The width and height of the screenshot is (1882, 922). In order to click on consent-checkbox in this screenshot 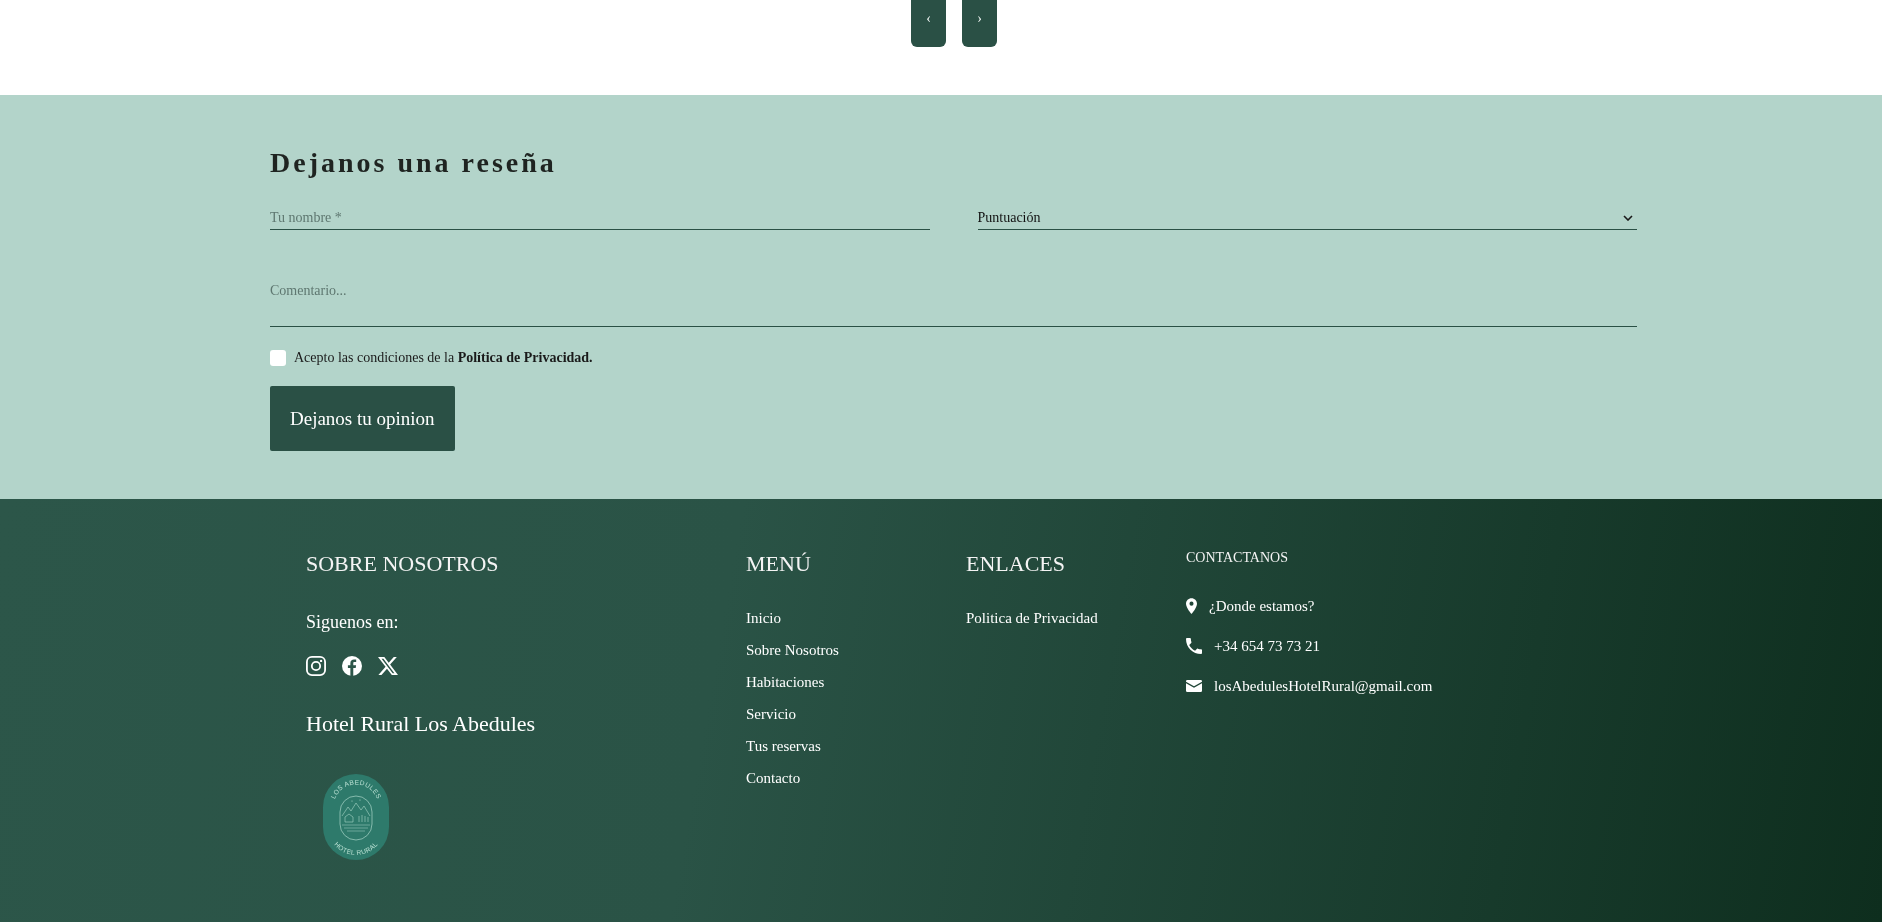, I will do `click(278, 358)`.